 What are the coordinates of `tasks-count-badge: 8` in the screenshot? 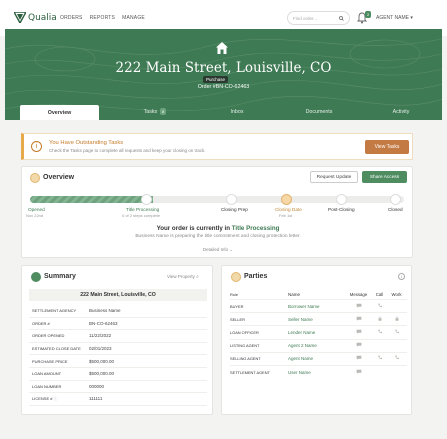 It's located at (163, 111).